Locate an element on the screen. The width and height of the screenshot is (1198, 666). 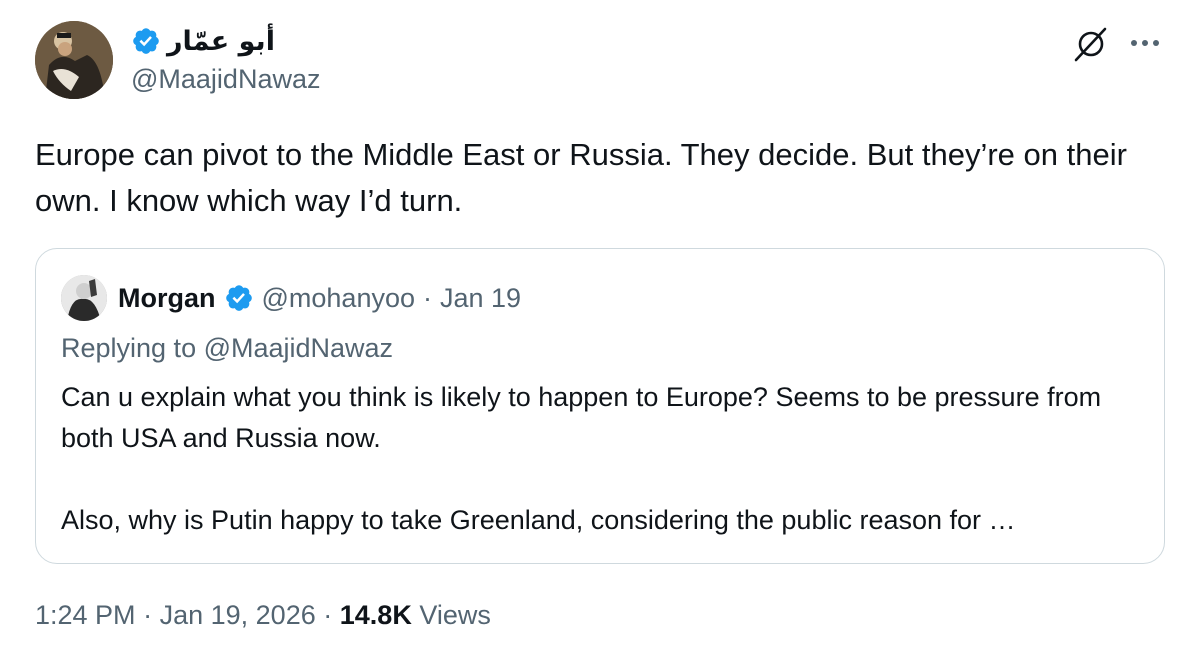
tweet-date: Jan 19, 2026 is located at coordinates (238, 615).